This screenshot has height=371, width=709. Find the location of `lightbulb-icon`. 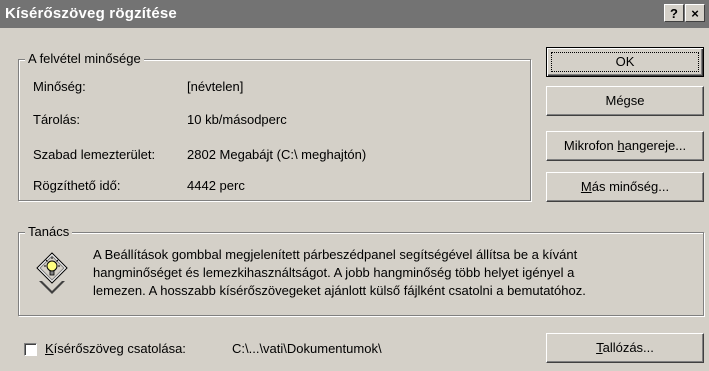

lightbulb-icon is located at coordinates (52, 273).